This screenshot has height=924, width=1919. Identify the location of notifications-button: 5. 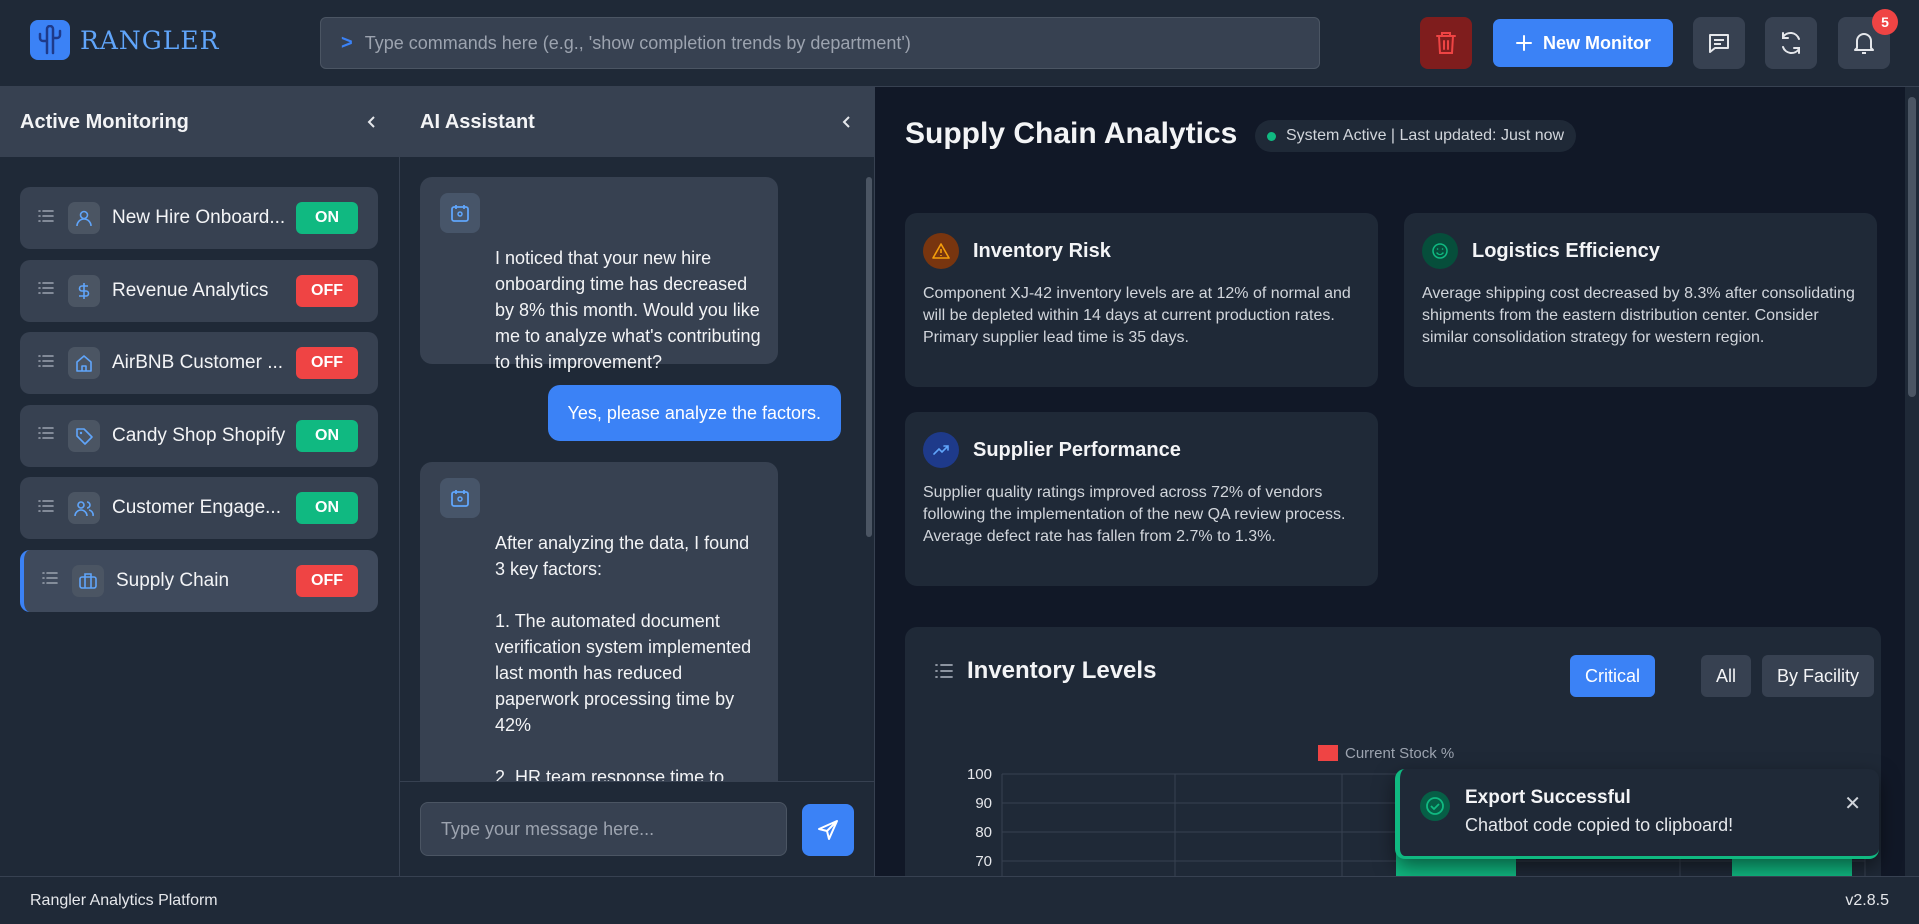
(1868, 39).